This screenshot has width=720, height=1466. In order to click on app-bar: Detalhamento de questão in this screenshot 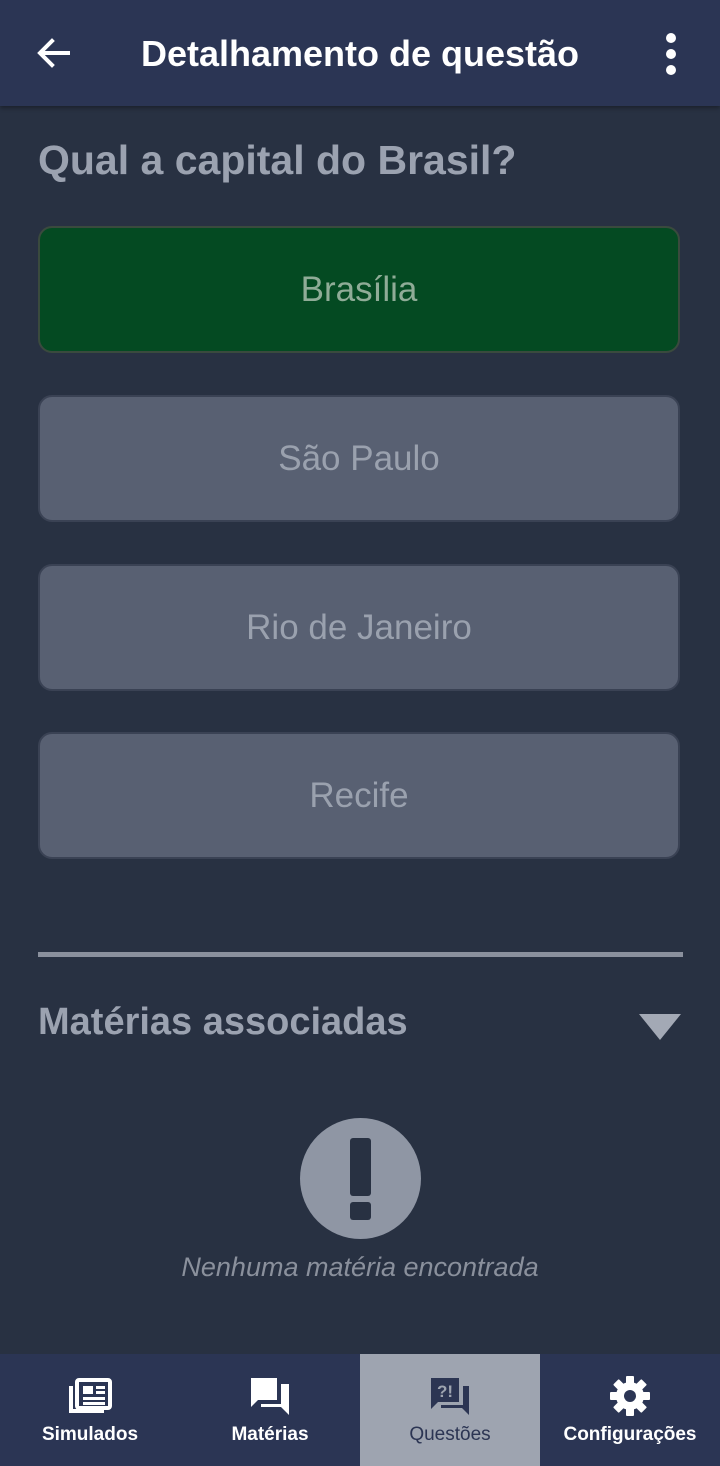, I will do `click(360, 53)`.